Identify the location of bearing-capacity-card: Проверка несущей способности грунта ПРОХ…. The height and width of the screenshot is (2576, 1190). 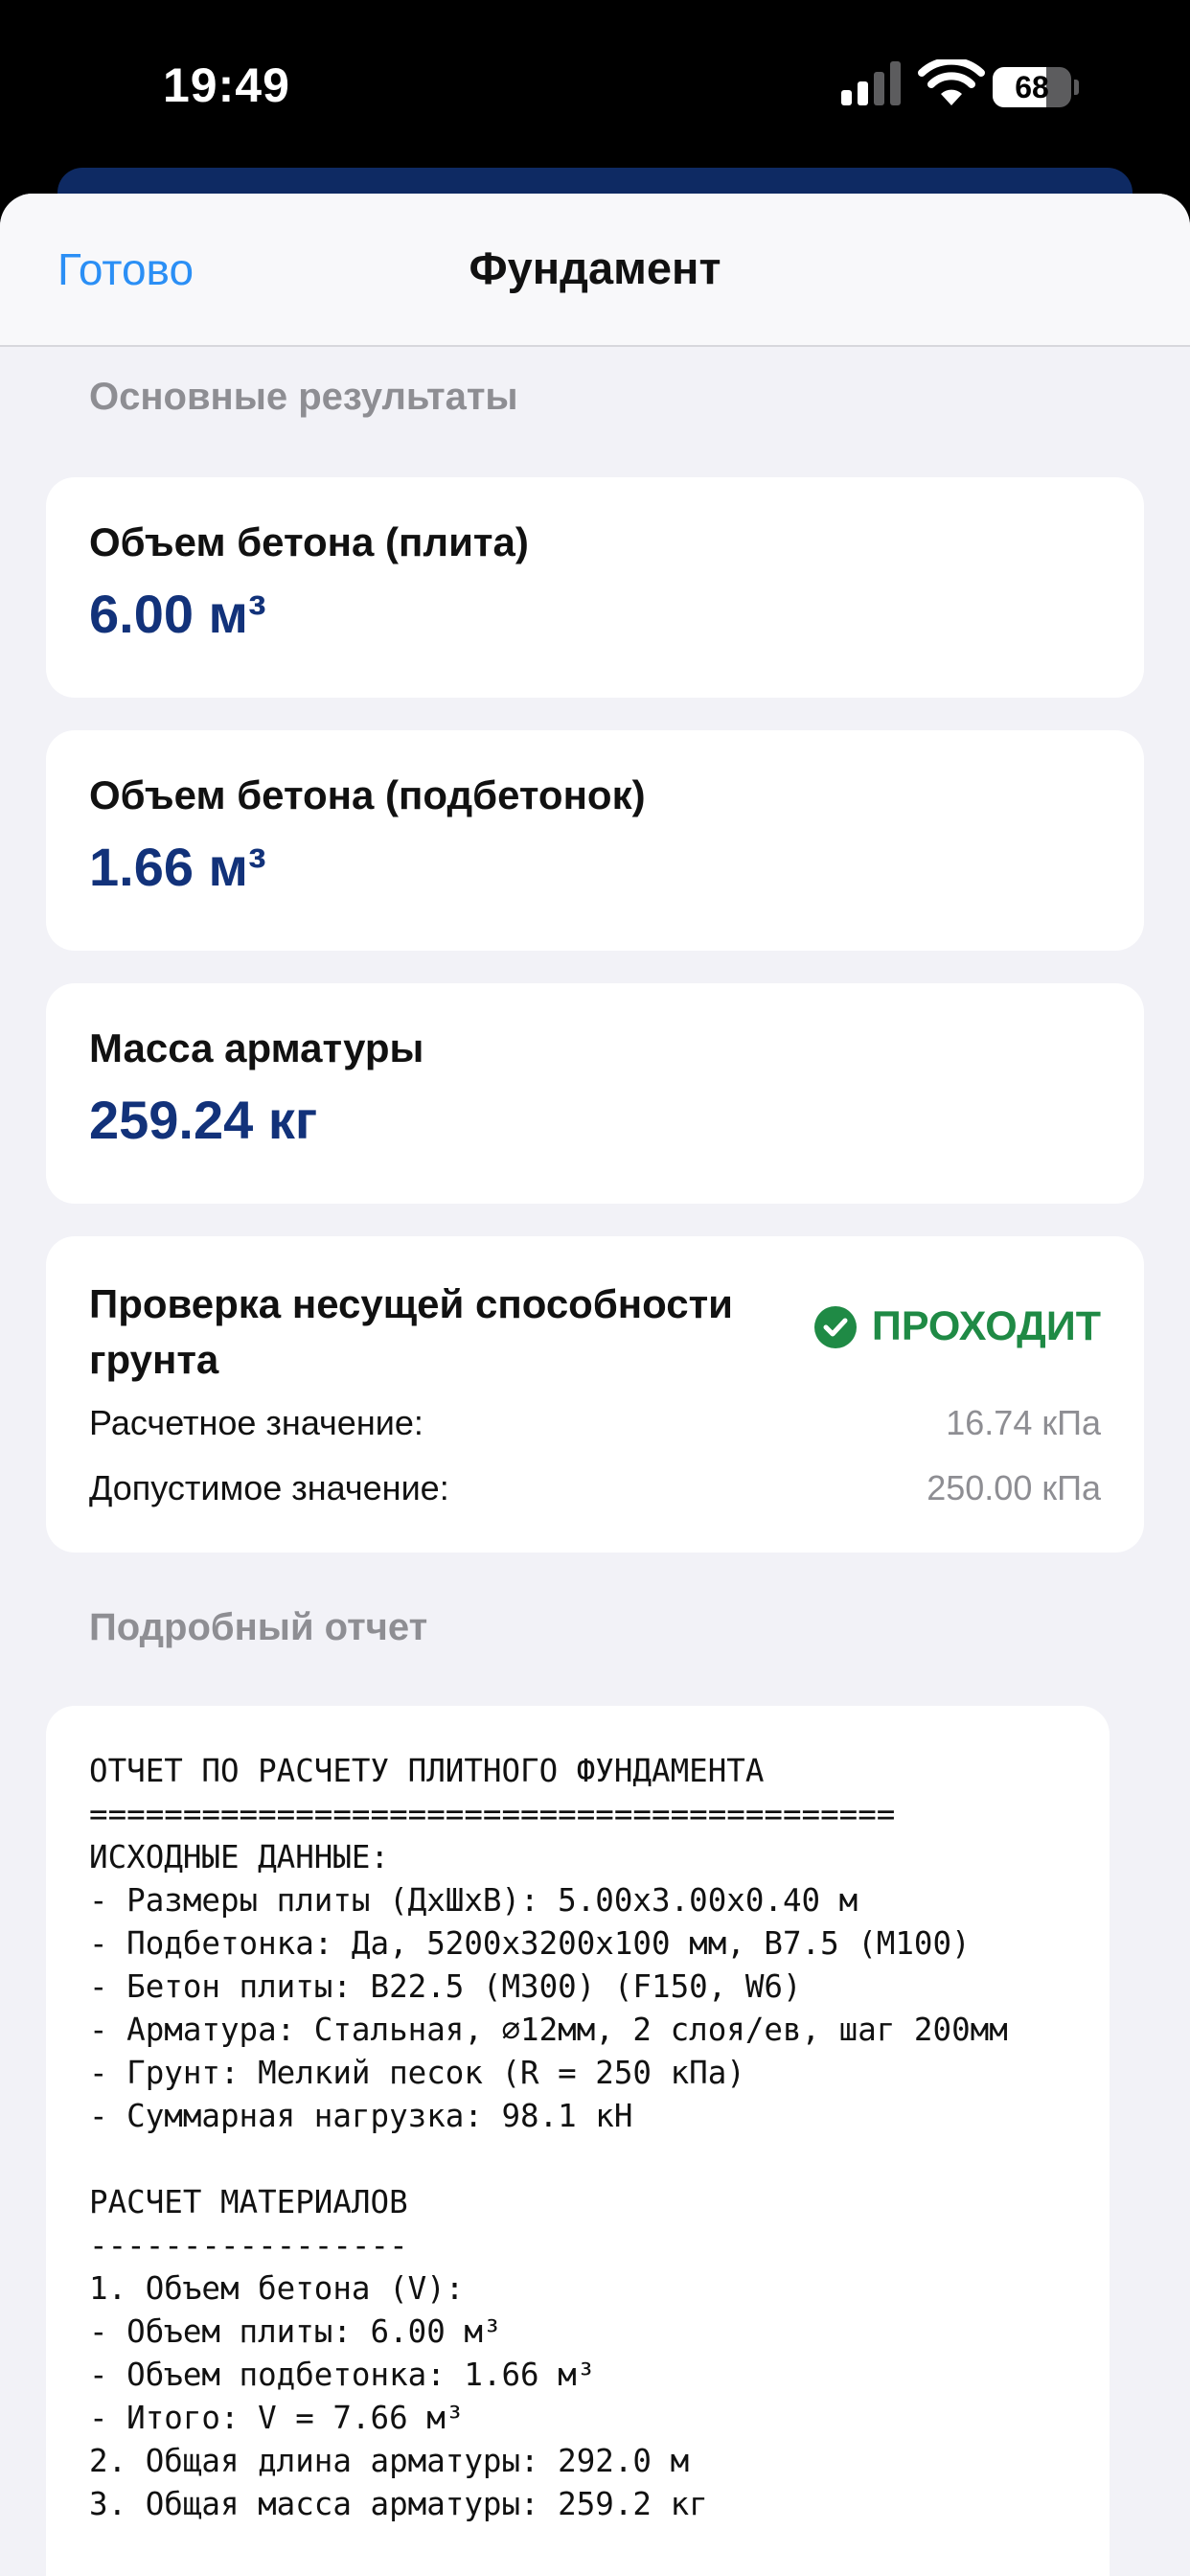
(595, 1394).